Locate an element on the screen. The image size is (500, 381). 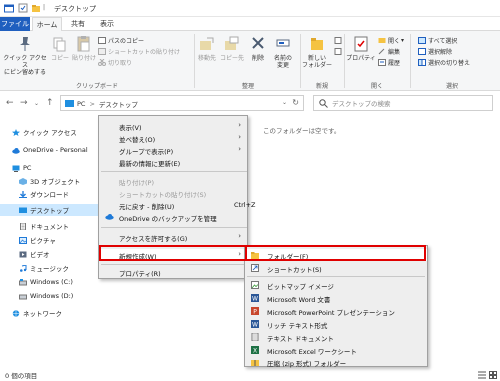
copy-to-icon is located at coordinates (232, 43).